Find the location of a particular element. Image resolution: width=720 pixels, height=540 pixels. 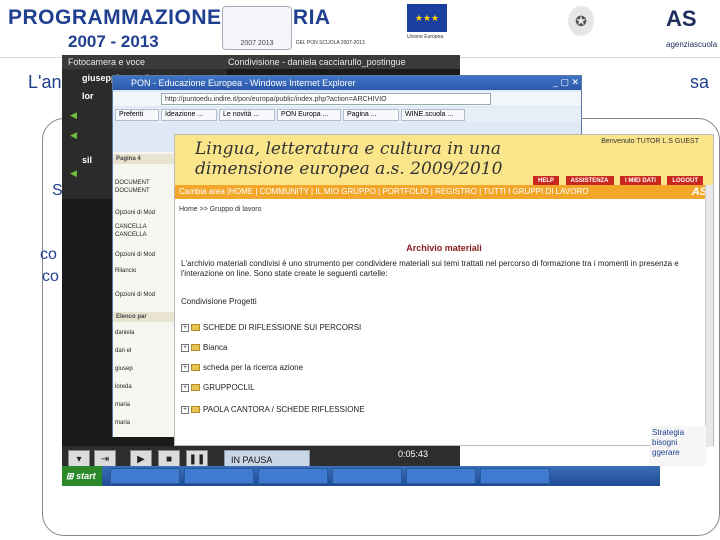

folder-item: + GRUPPOCLIL is located at coordinates (218, 387).